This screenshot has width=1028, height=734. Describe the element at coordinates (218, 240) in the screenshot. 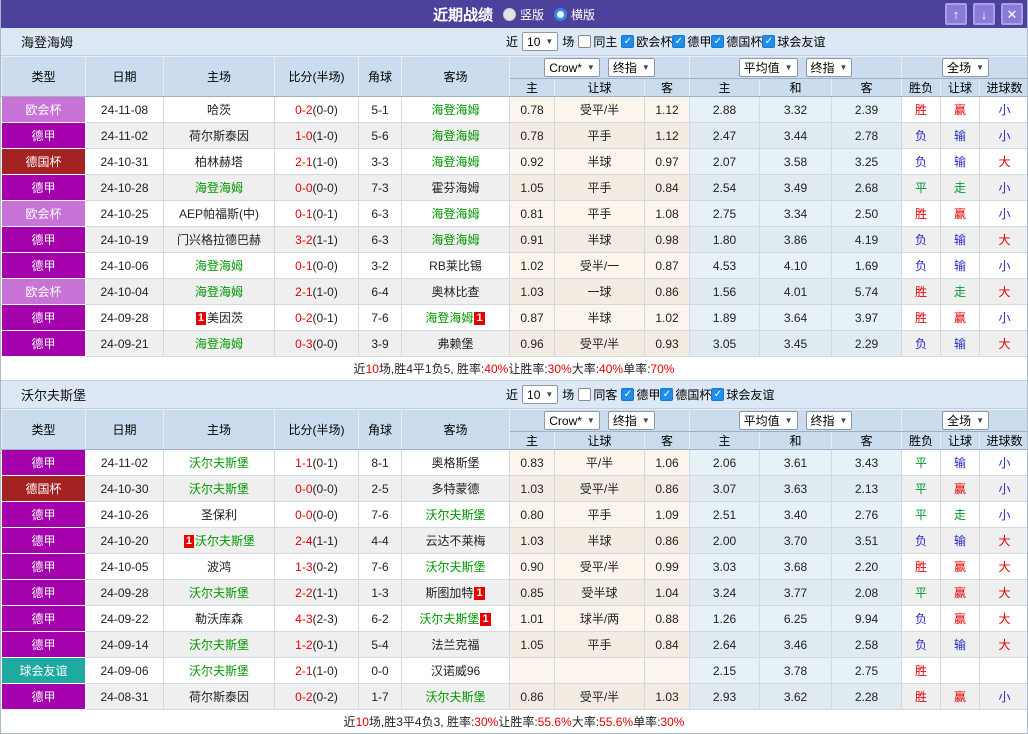

I see `team-link: 门兴格拉德巴赫` at that location.